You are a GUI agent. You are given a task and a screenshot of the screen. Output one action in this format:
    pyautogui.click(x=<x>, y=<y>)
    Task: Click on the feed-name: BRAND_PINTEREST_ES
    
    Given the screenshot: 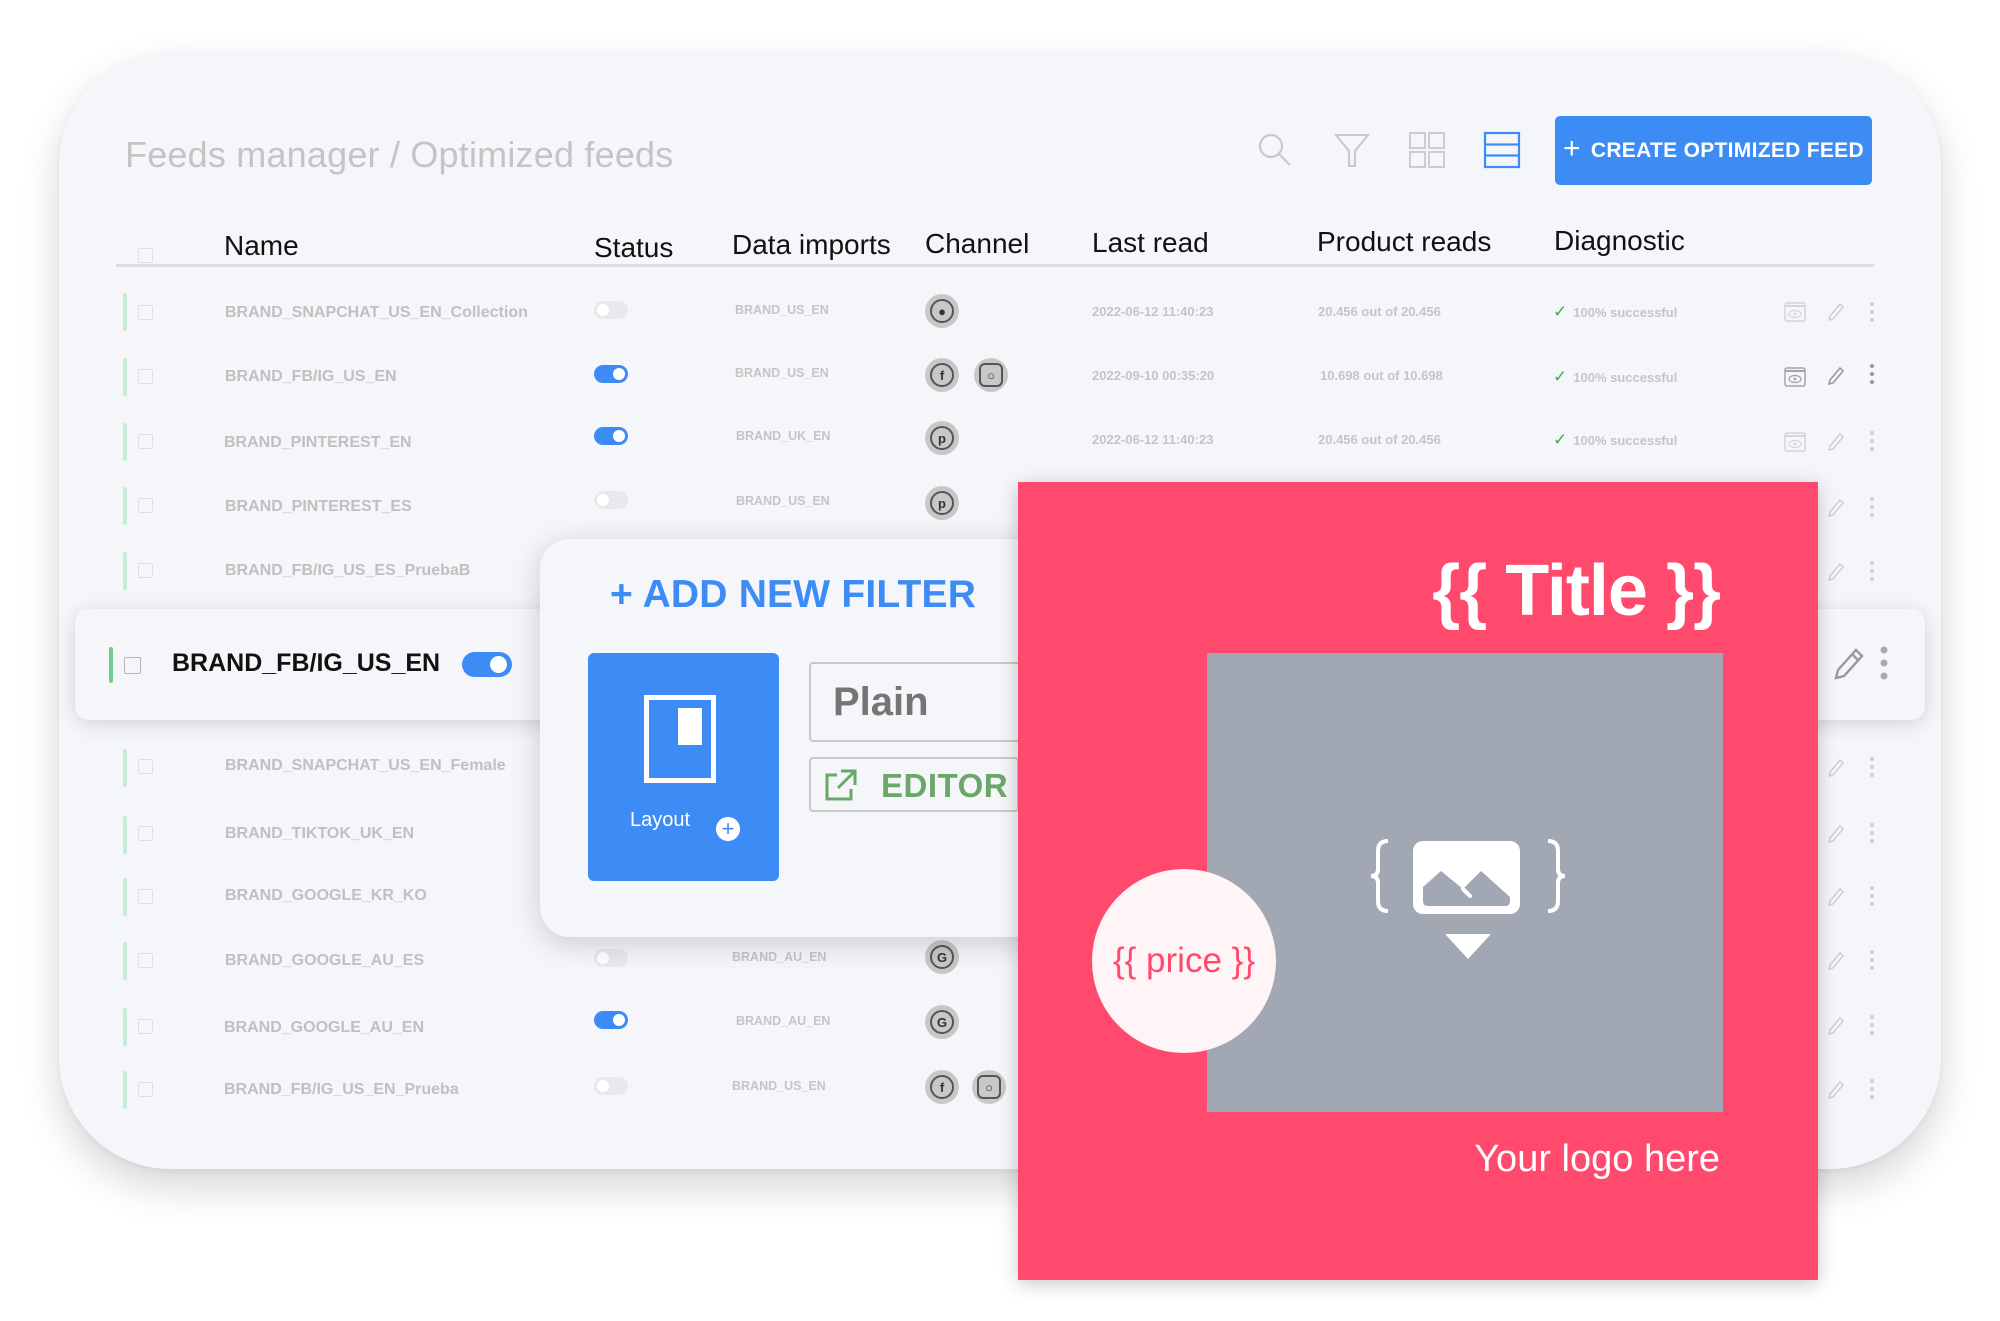 What is the action you would take?
    pyautogui.click(x=318, y=507)
    